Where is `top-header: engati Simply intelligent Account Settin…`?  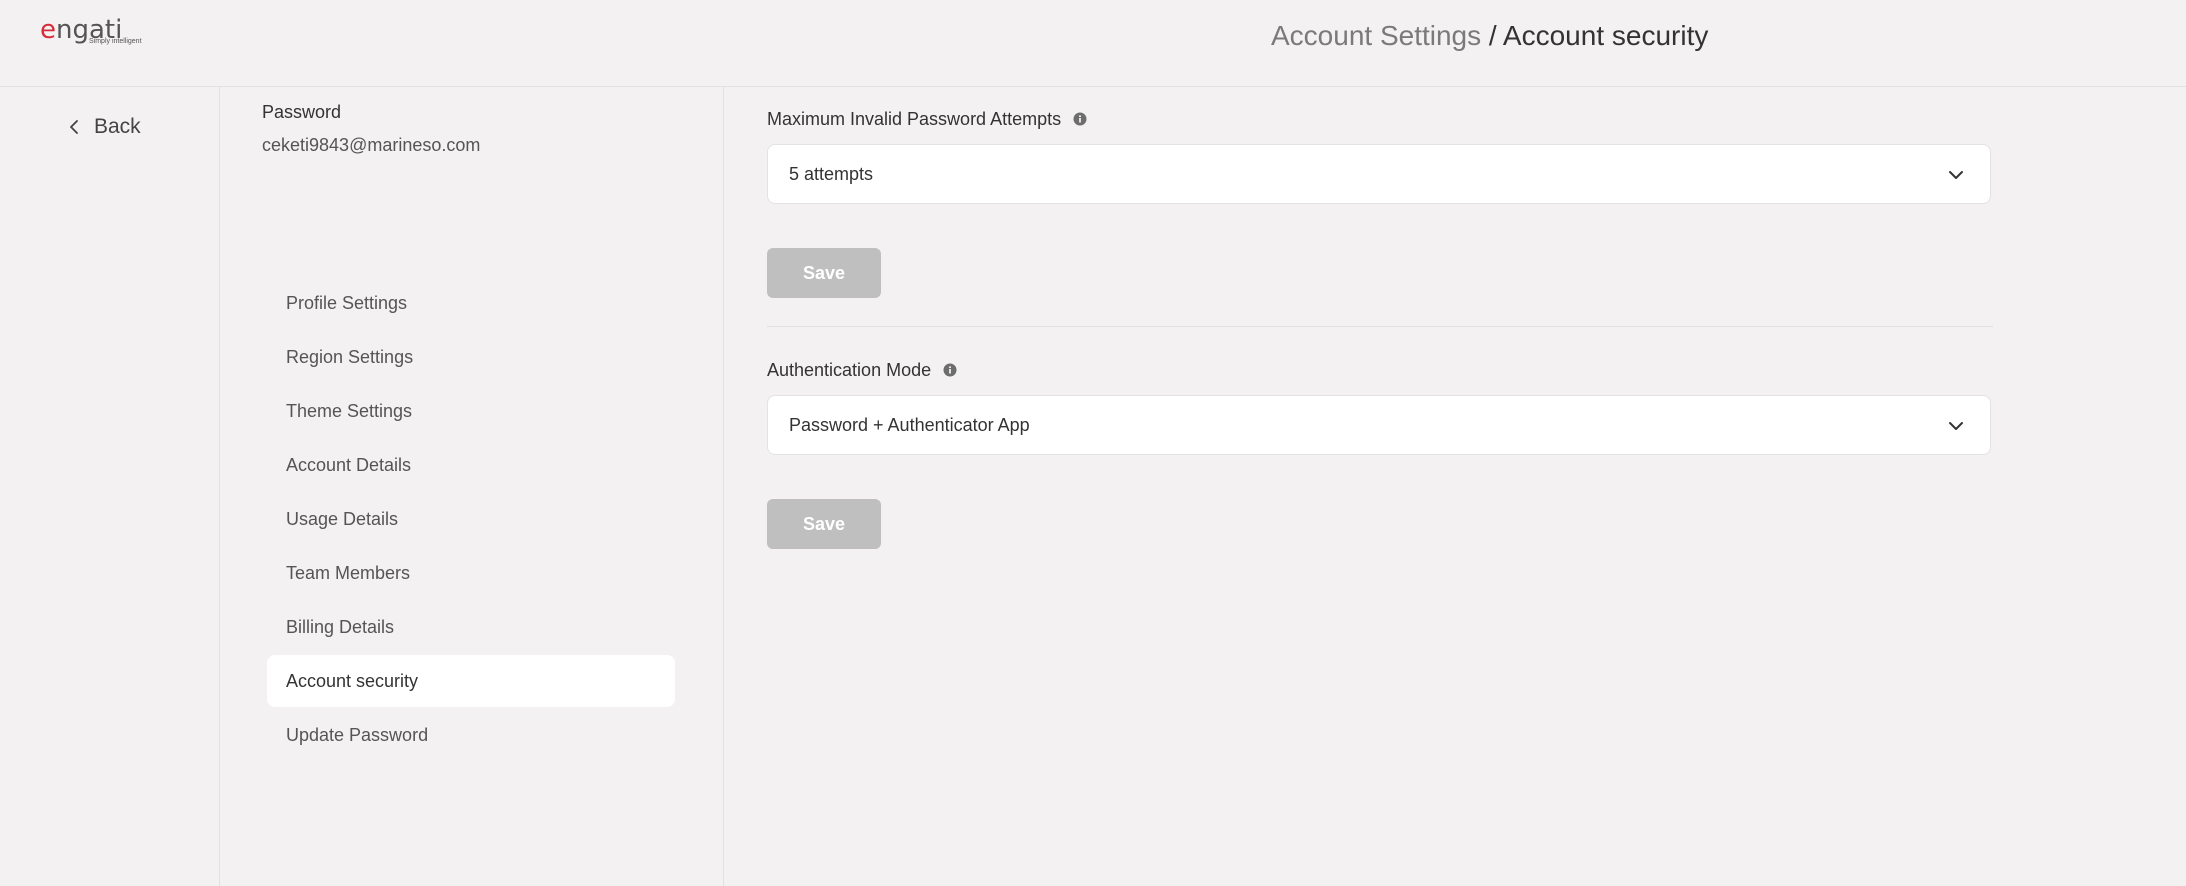 top-header: engati Simply intelligent Account Settin… is located at coordinates (1093, 43).